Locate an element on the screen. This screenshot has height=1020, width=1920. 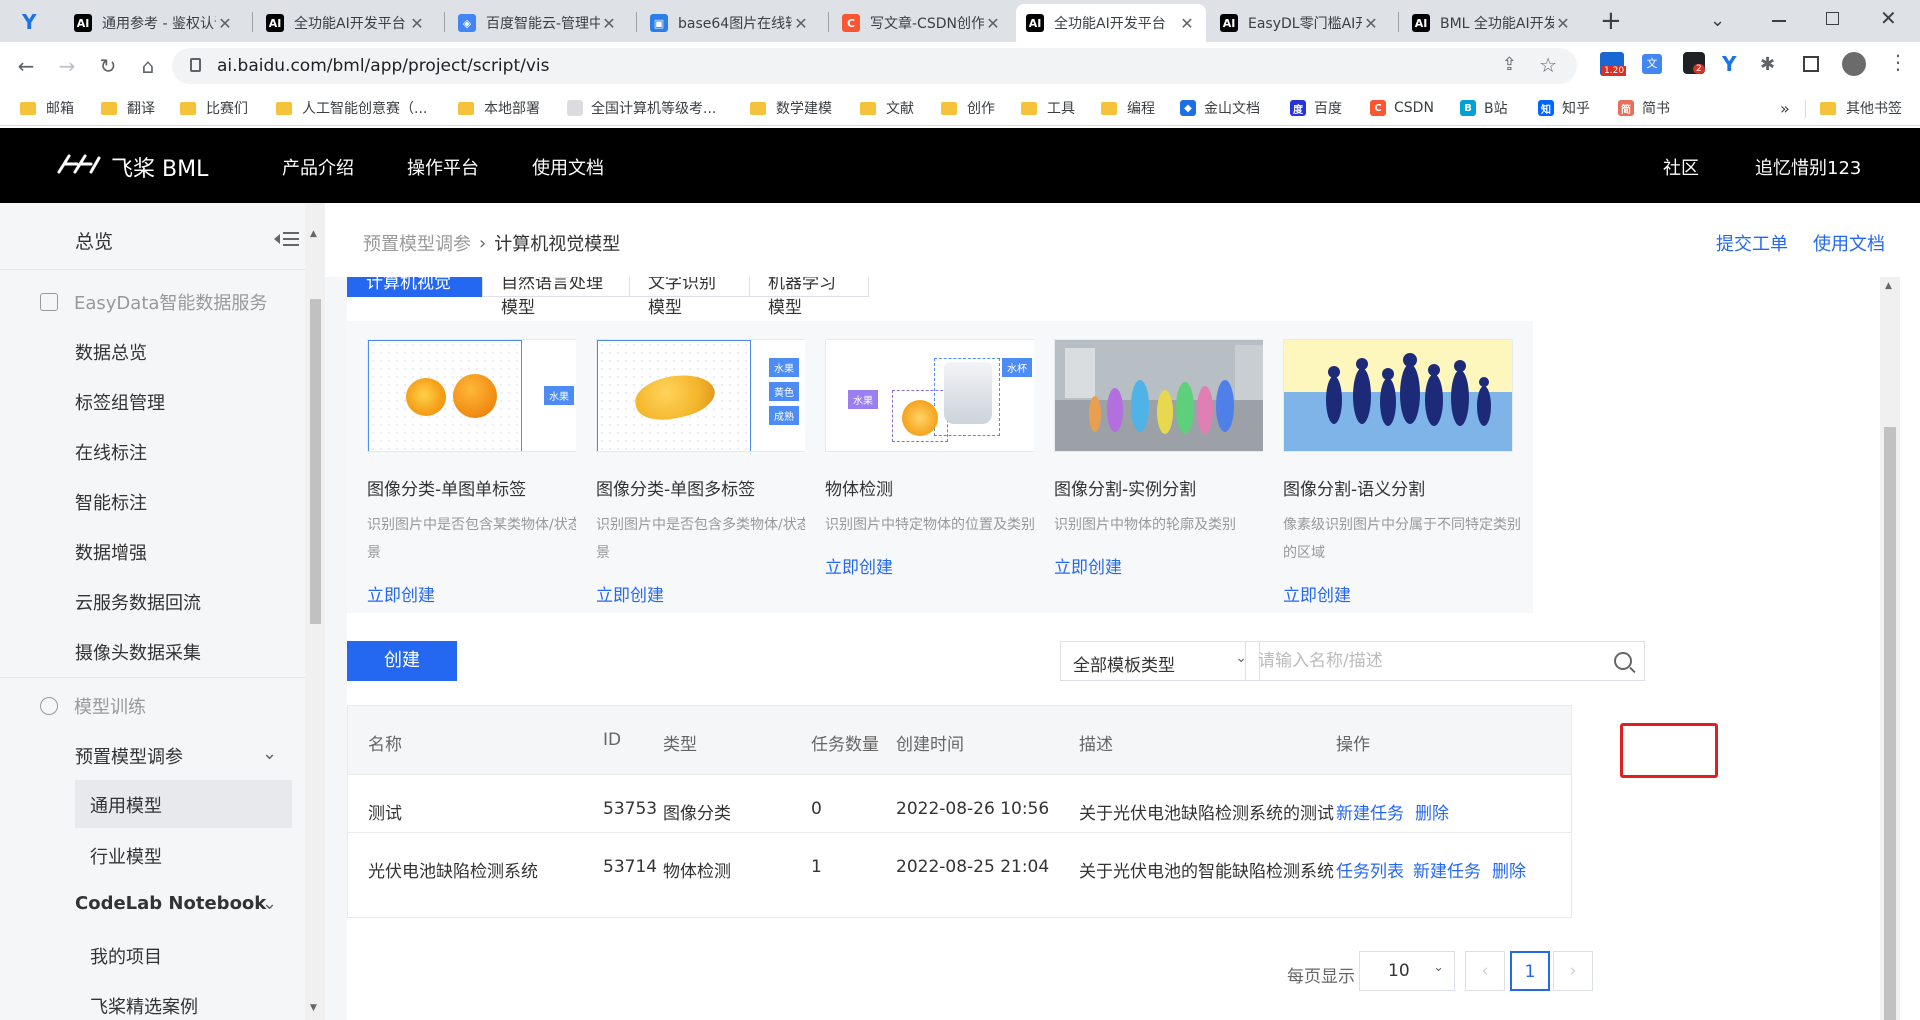
sidebar-item-label-groups: 标签组管理 is located at coordinates (120, 402).